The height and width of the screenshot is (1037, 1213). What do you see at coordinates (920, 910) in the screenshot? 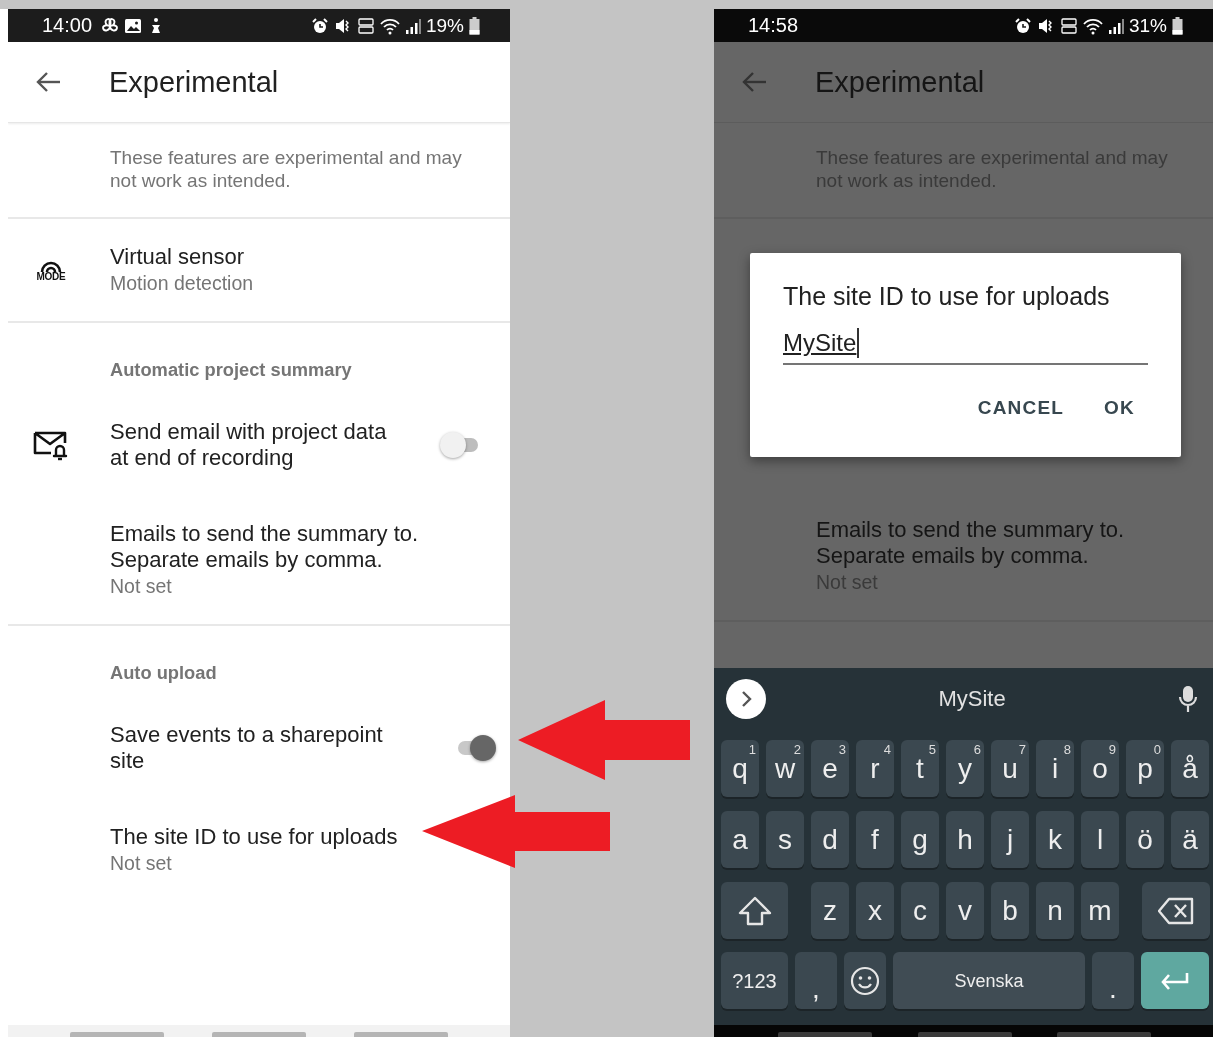
I see `keyboard-key: c` at bounding box center [920, 910].